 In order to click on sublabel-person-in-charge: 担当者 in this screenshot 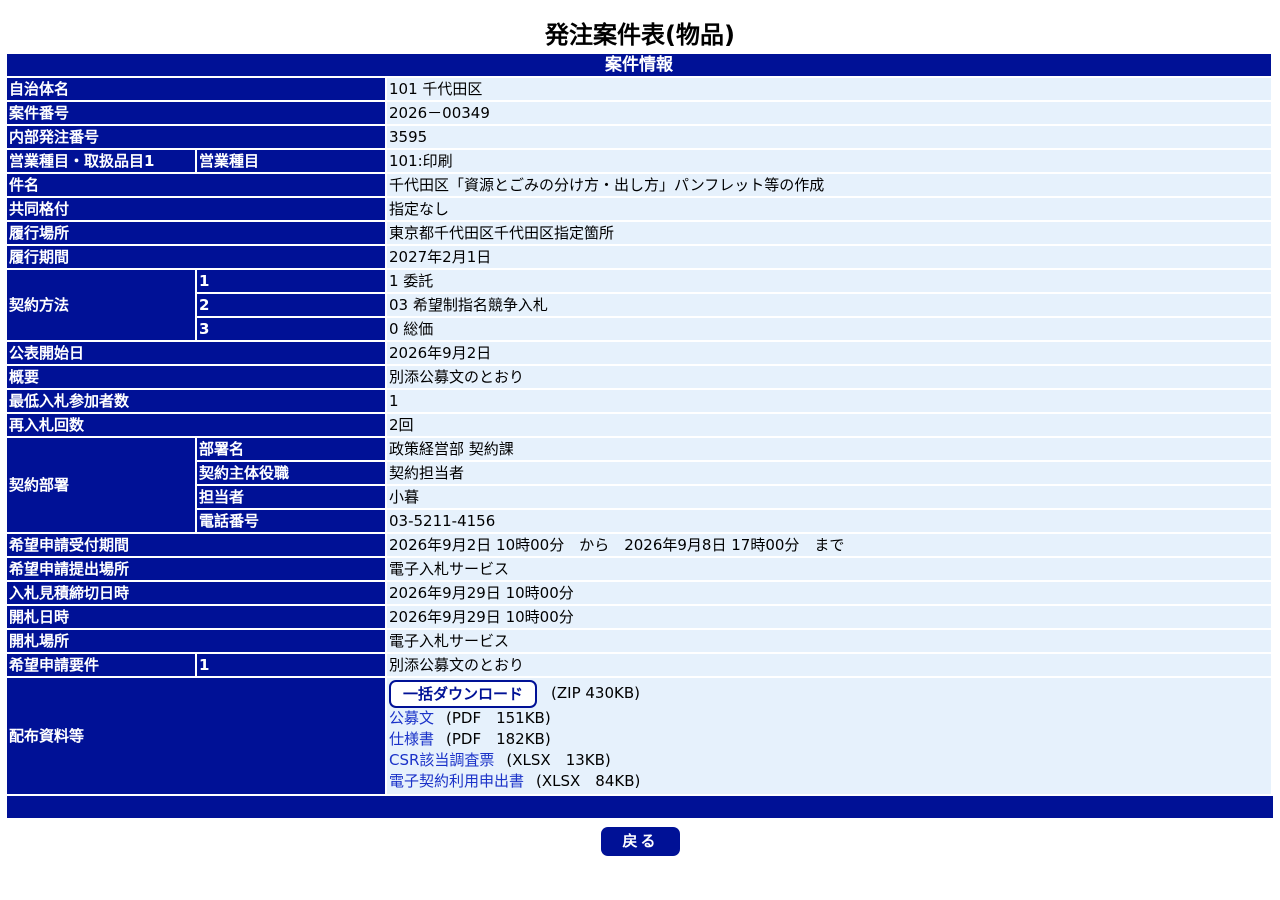, I will do `click(292, 498)`.